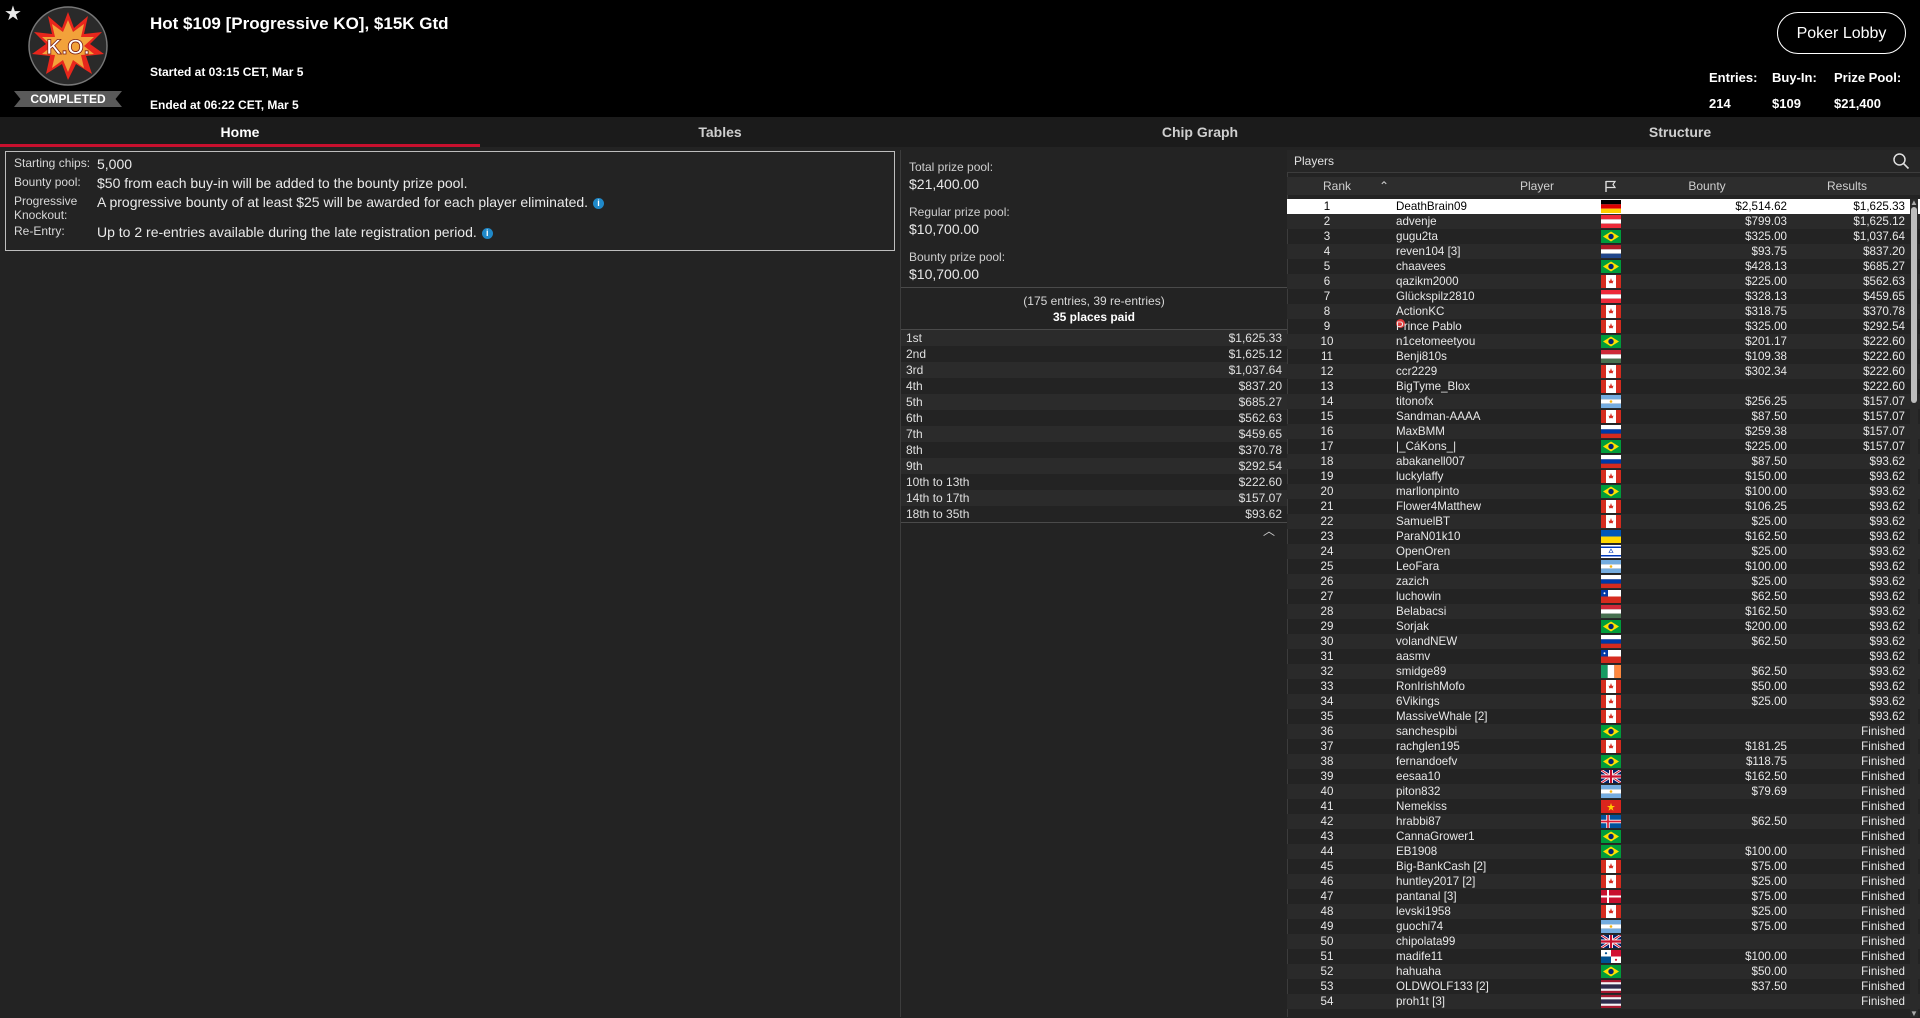  I want to click on player-row: 40 piton832 $79.69 Finished, so click(1603, 791).